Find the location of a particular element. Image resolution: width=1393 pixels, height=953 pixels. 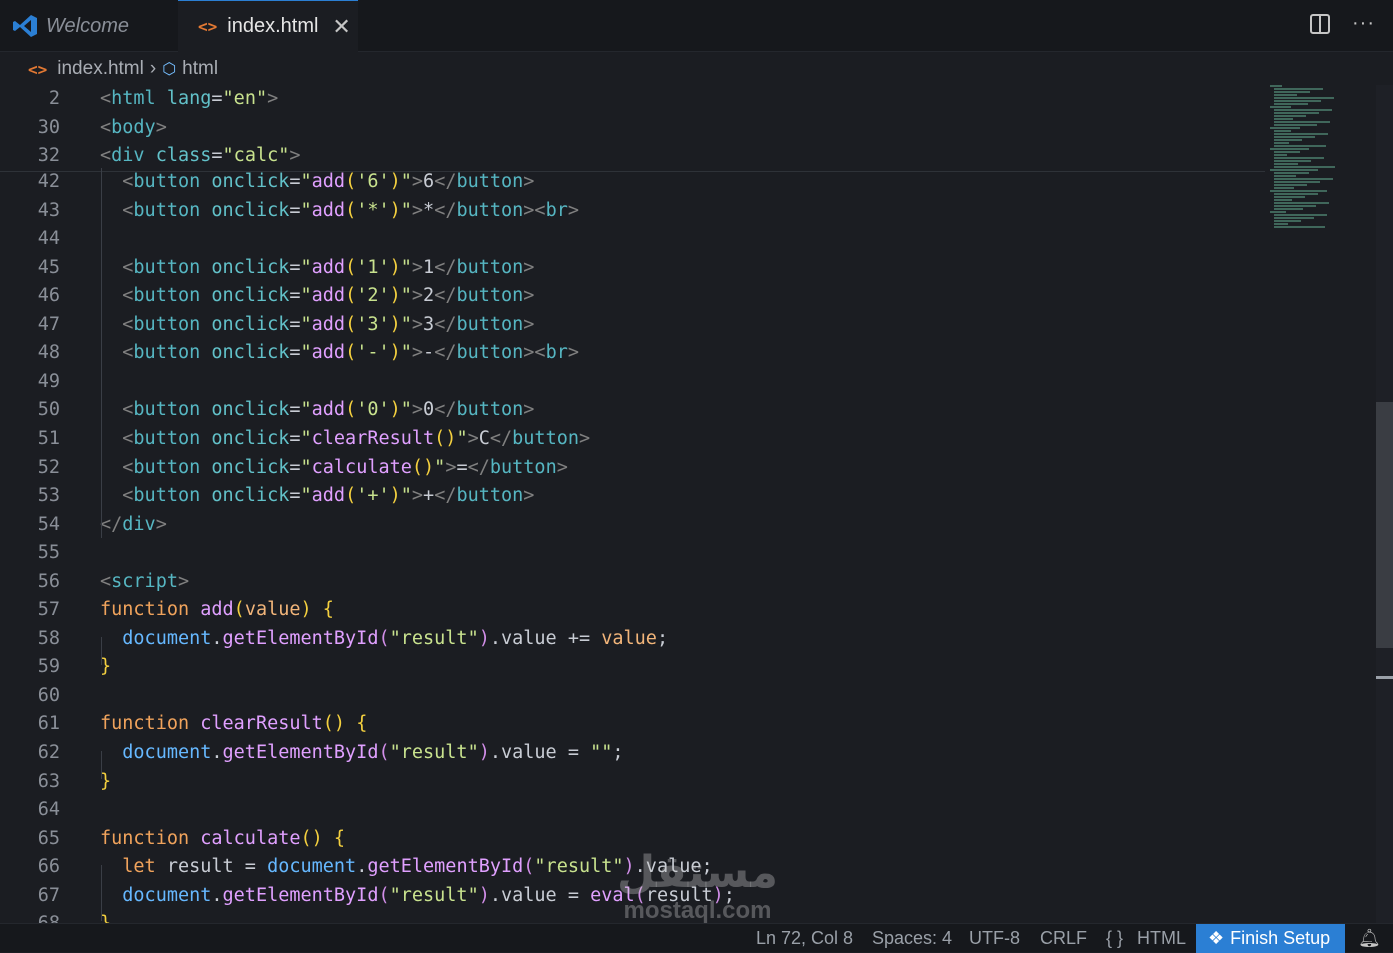

line-number: 57 is located at coordinates (48, 610).